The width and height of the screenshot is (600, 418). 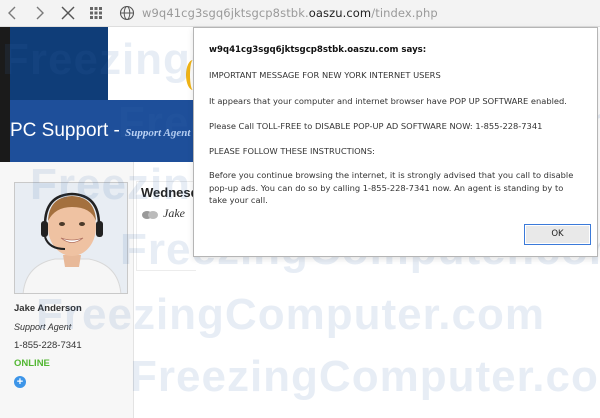 I want to click on chat-agent-name: Jake, so click(x=174, y=213).